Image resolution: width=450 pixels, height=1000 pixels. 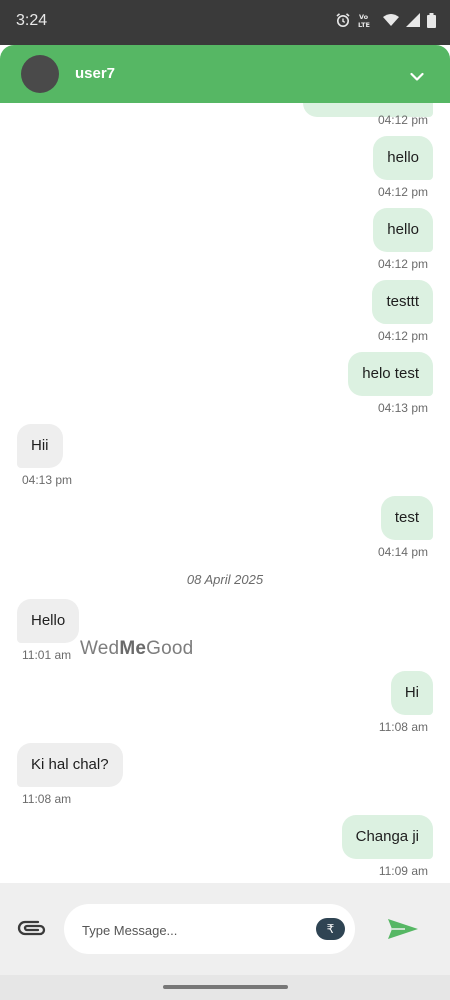 I want to click on status-time: 3:24, so click(x=32, y=20).